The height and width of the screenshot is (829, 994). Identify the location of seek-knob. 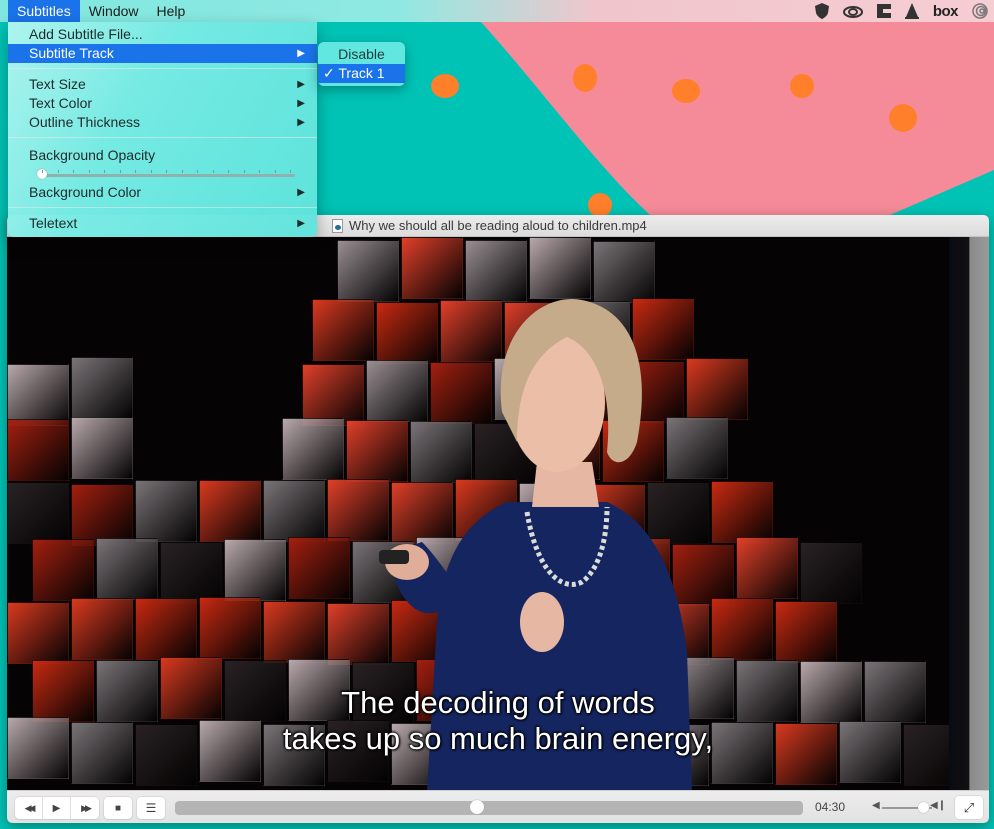
(476, 807).